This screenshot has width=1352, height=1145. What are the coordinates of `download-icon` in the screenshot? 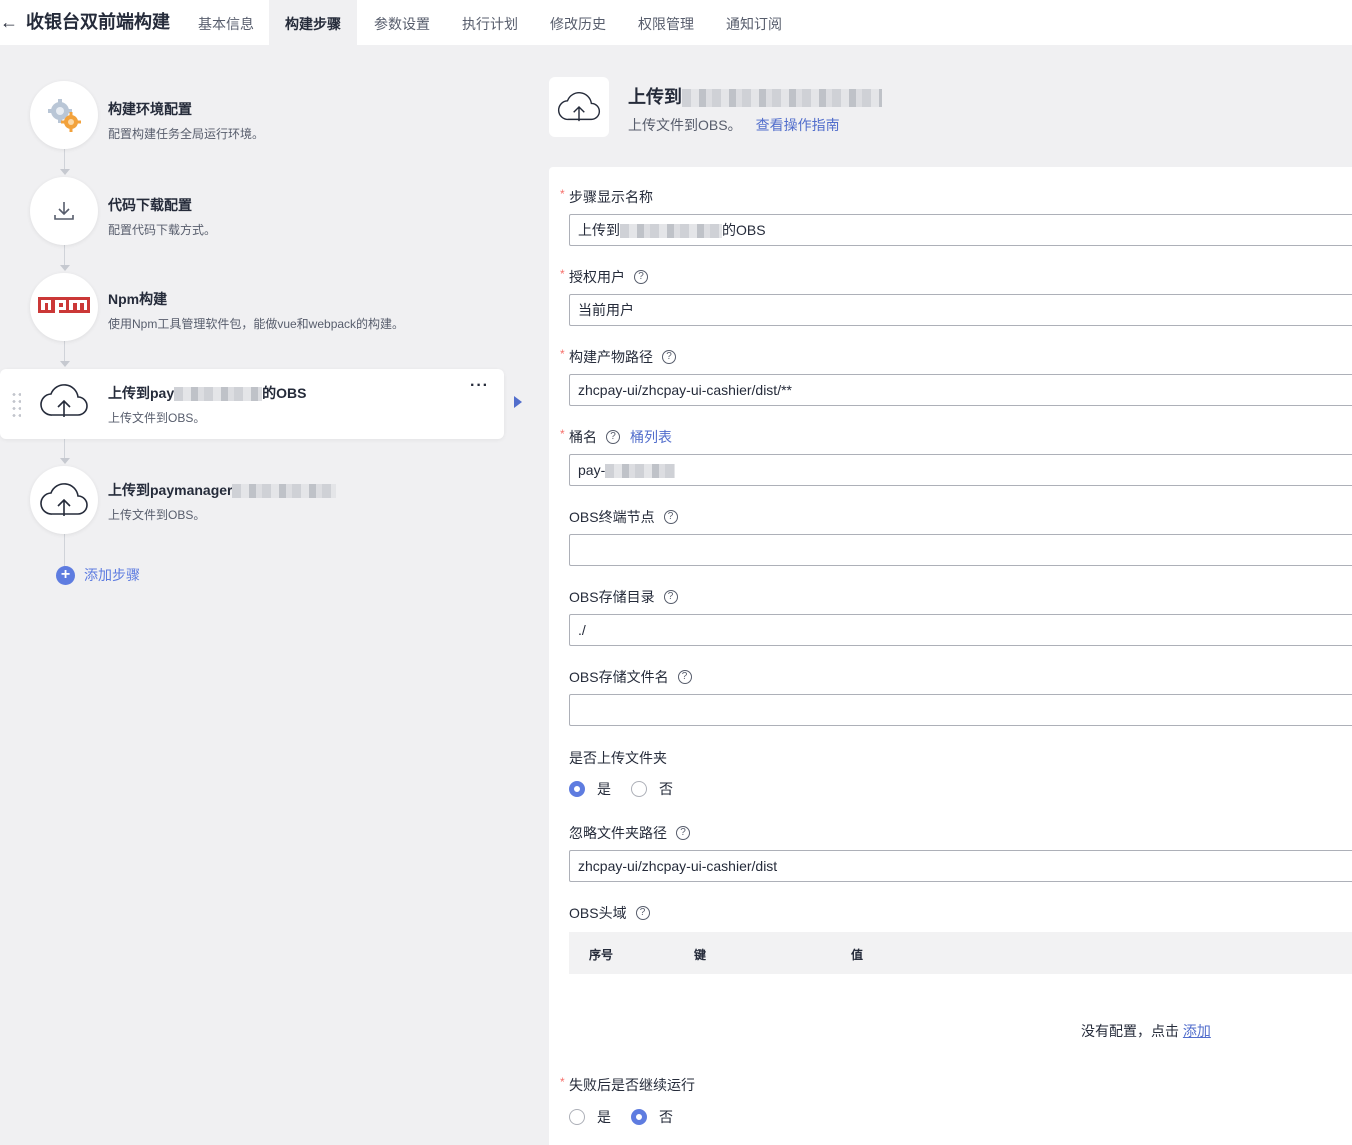 It's located at (64, 211).